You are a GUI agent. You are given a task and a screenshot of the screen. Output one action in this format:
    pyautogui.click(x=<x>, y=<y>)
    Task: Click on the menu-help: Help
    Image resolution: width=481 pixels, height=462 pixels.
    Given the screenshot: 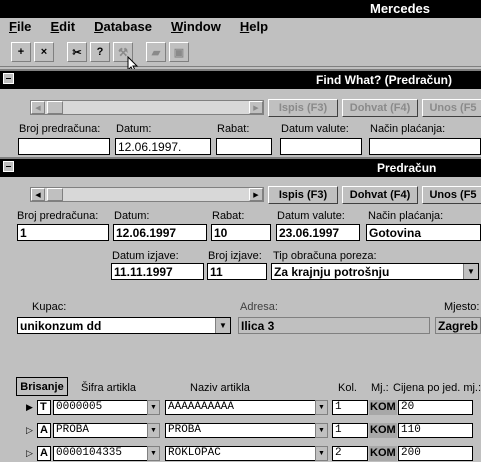 What is the action you would take?
    pyautogui.click(x=254, y=26)
    